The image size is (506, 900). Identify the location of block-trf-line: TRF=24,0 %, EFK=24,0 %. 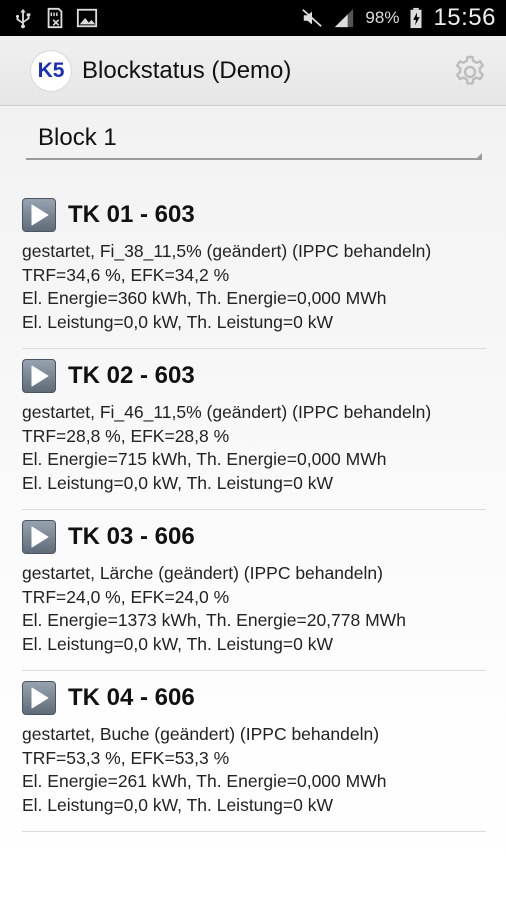
(126, 596).